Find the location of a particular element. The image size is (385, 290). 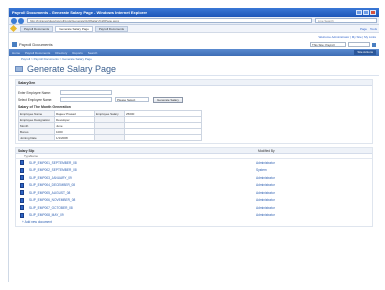

employee-select: Please Select is located at coordinates (132, 99).